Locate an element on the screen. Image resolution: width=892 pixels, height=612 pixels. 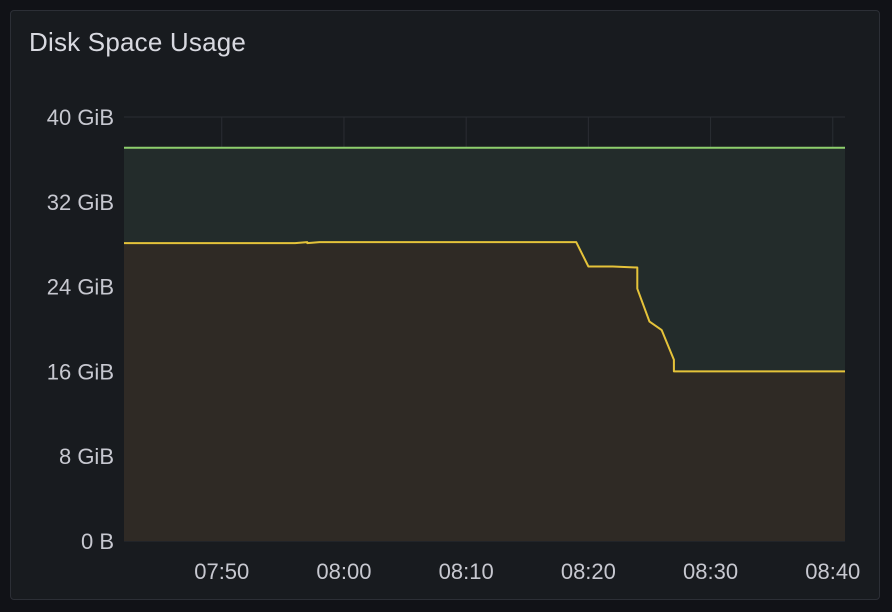
y-tick-label: 24 GiB is located at coordinates (80, 287).